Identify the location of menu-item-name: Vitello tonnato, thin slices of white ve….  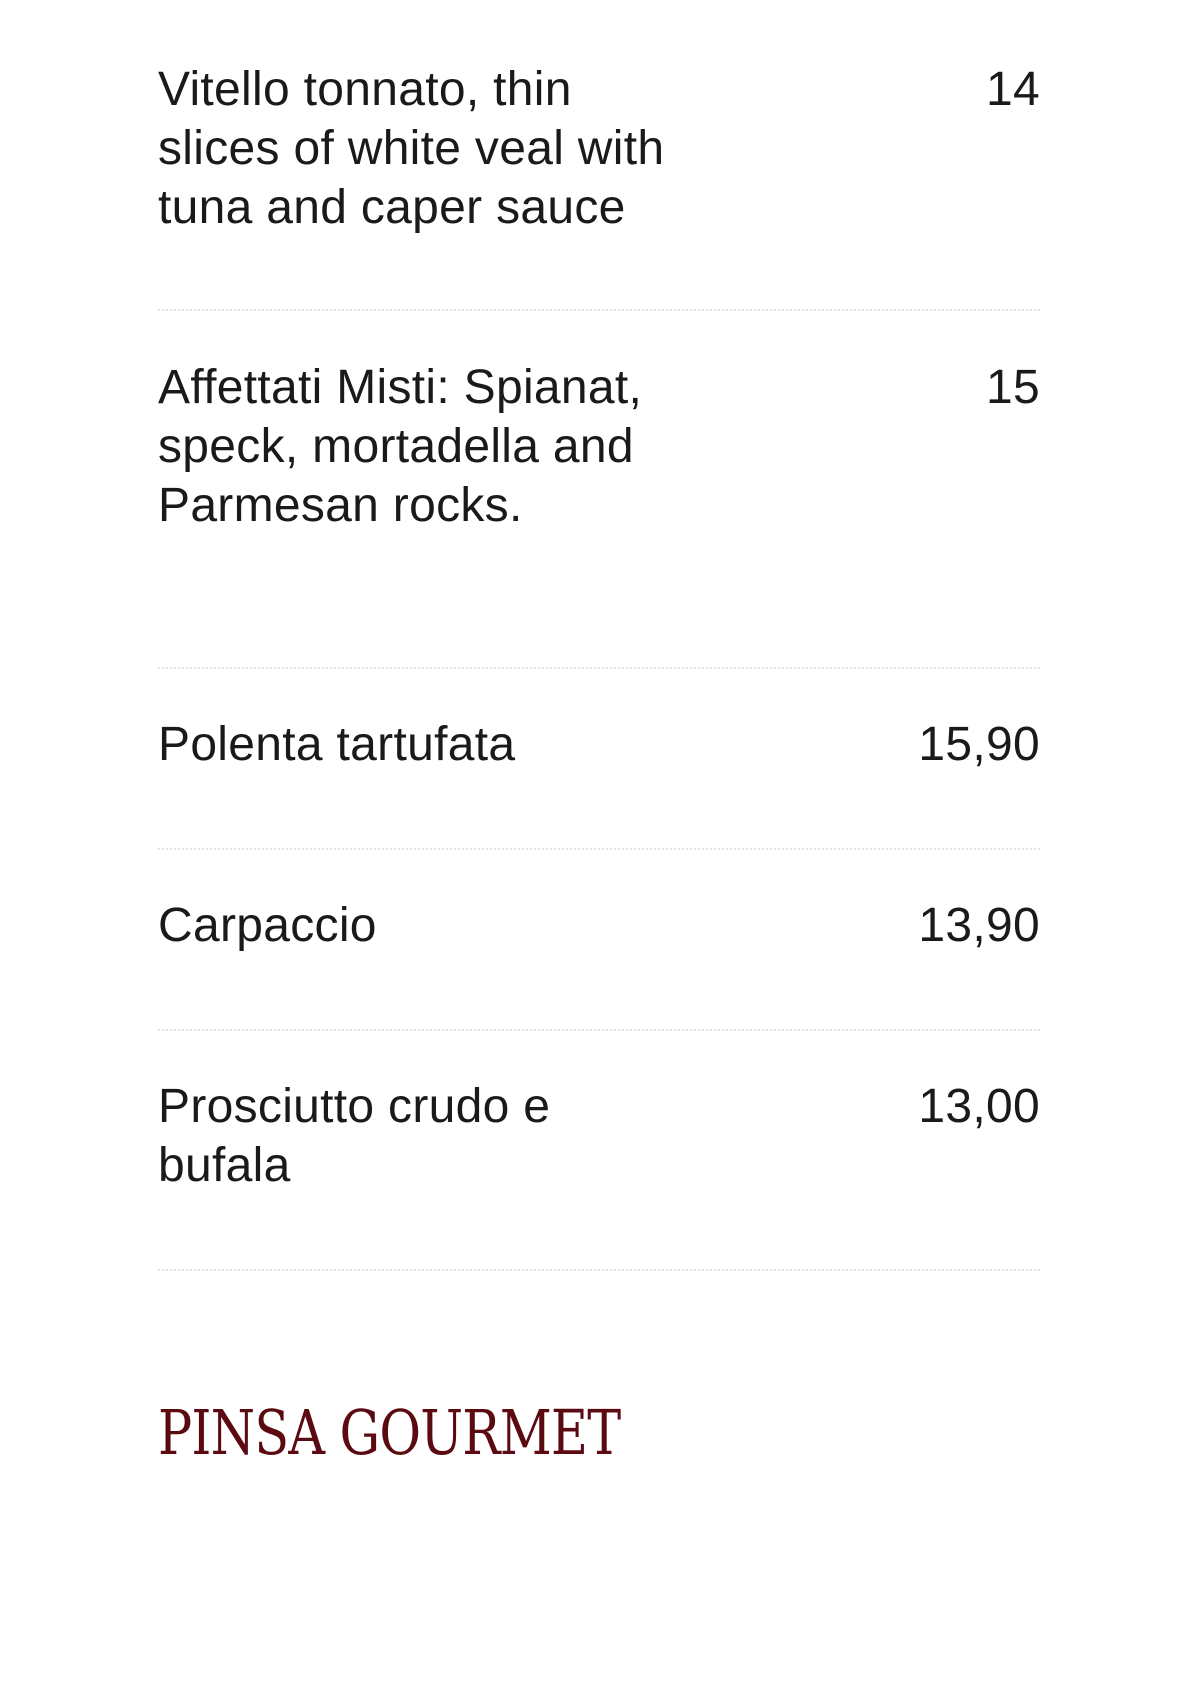
(411, 148).